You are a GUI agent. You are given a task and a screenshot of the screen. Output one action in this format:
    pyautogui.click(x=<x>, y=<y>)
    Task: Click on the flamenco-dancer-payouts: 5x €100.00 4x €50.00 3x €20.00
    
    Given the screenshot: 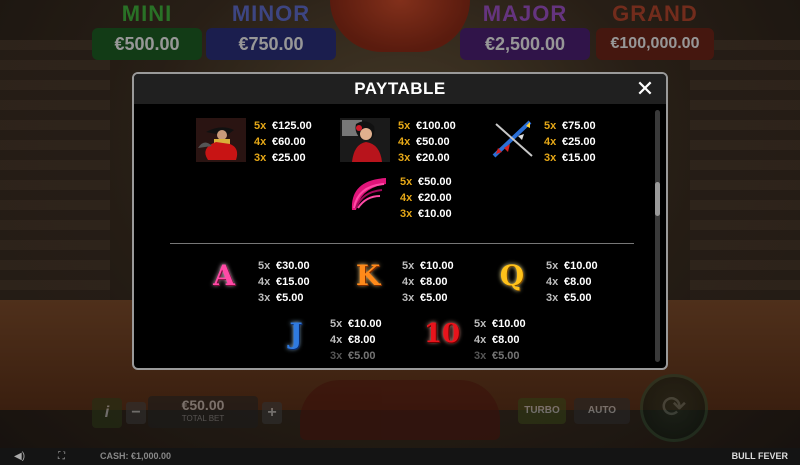 What is the action you would take?
    pyautogui.click(x=427, y=142)
    